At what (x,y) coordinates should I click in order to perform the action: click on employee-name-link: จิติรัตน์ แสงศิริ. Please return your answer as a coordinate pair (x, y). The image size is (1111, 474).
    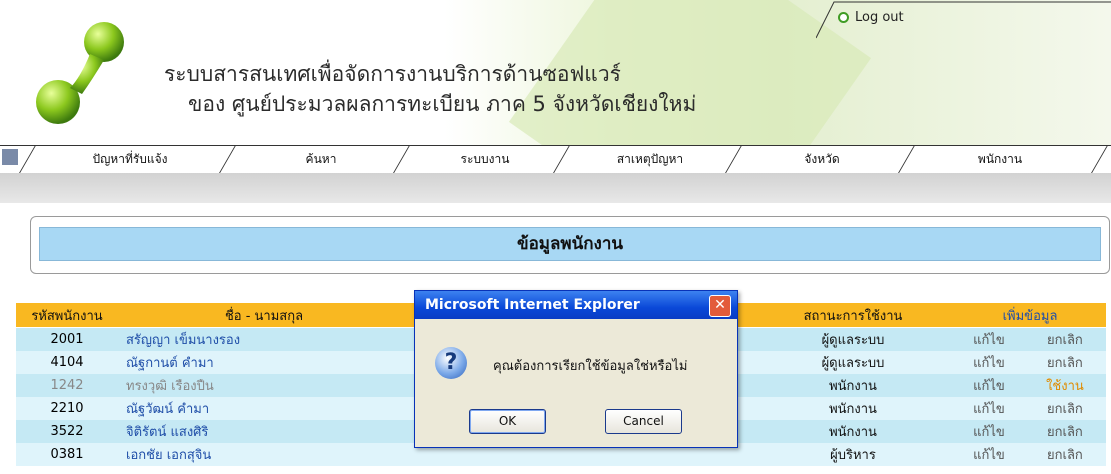
    Looking at the image, I should click on (264, 431).